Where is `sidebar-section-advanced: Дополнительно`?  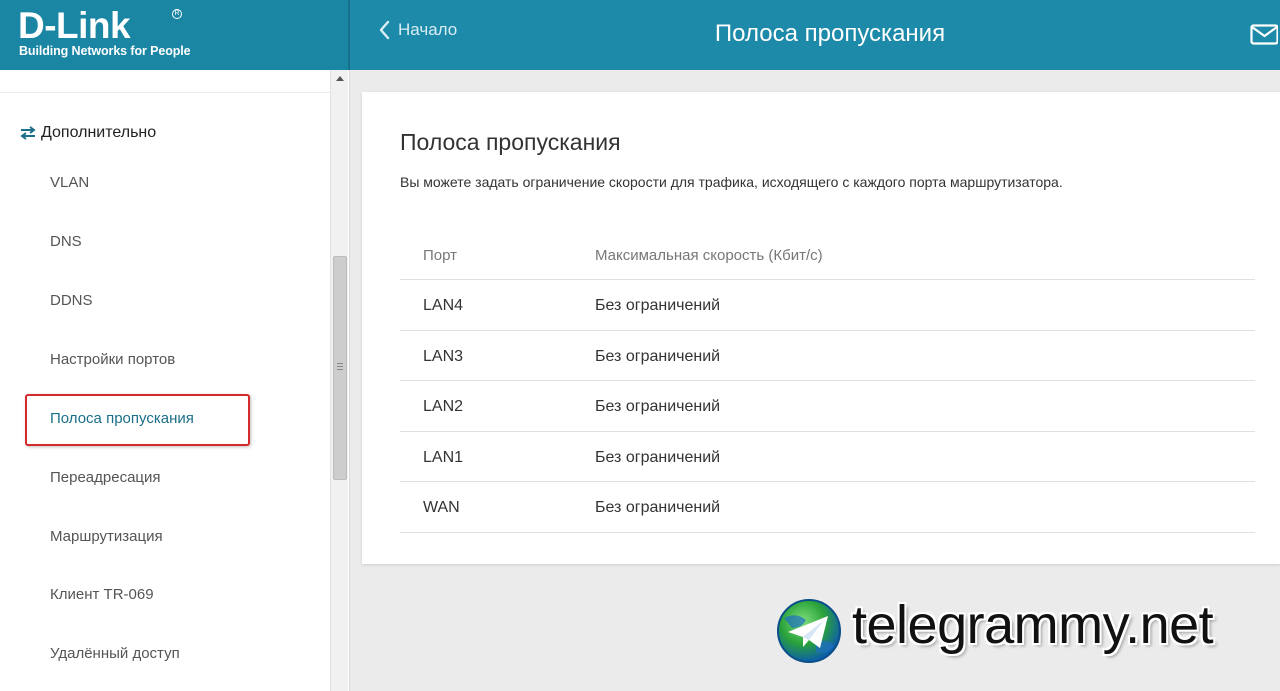 sidebar-section-advanced: Дополнительно is located at coordinates (88, 133).